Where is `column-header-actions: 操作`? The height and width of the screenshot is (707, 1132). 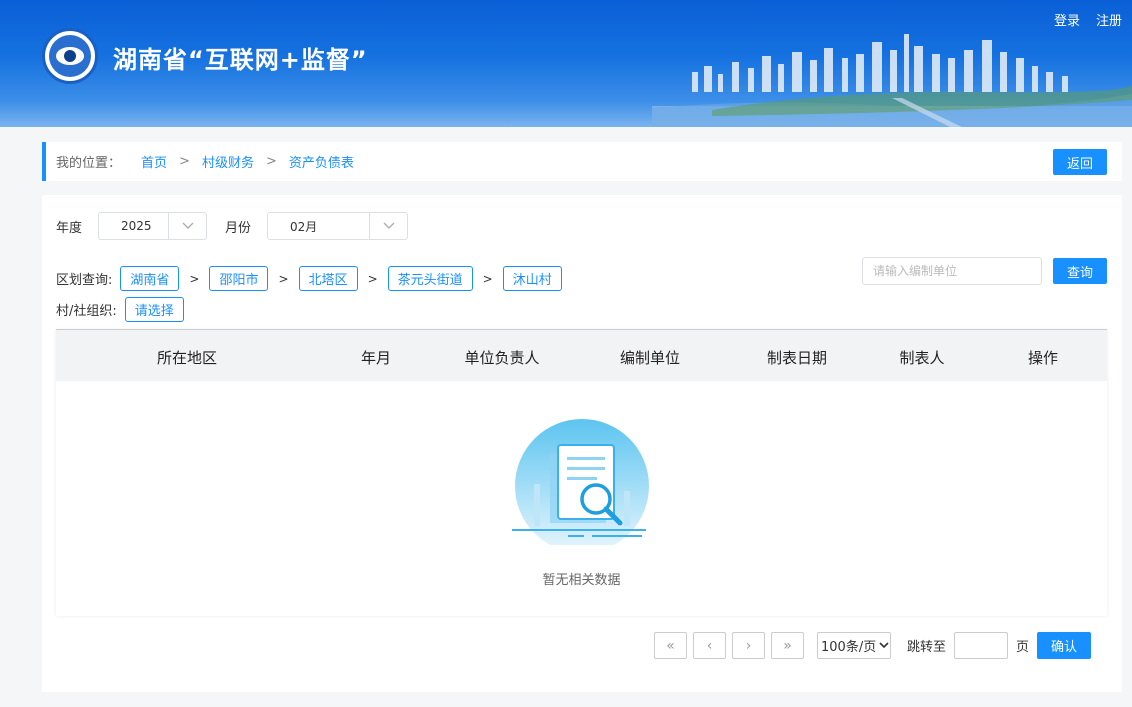
column-header-actions: 操作 is located at coordinates (1043, 358).